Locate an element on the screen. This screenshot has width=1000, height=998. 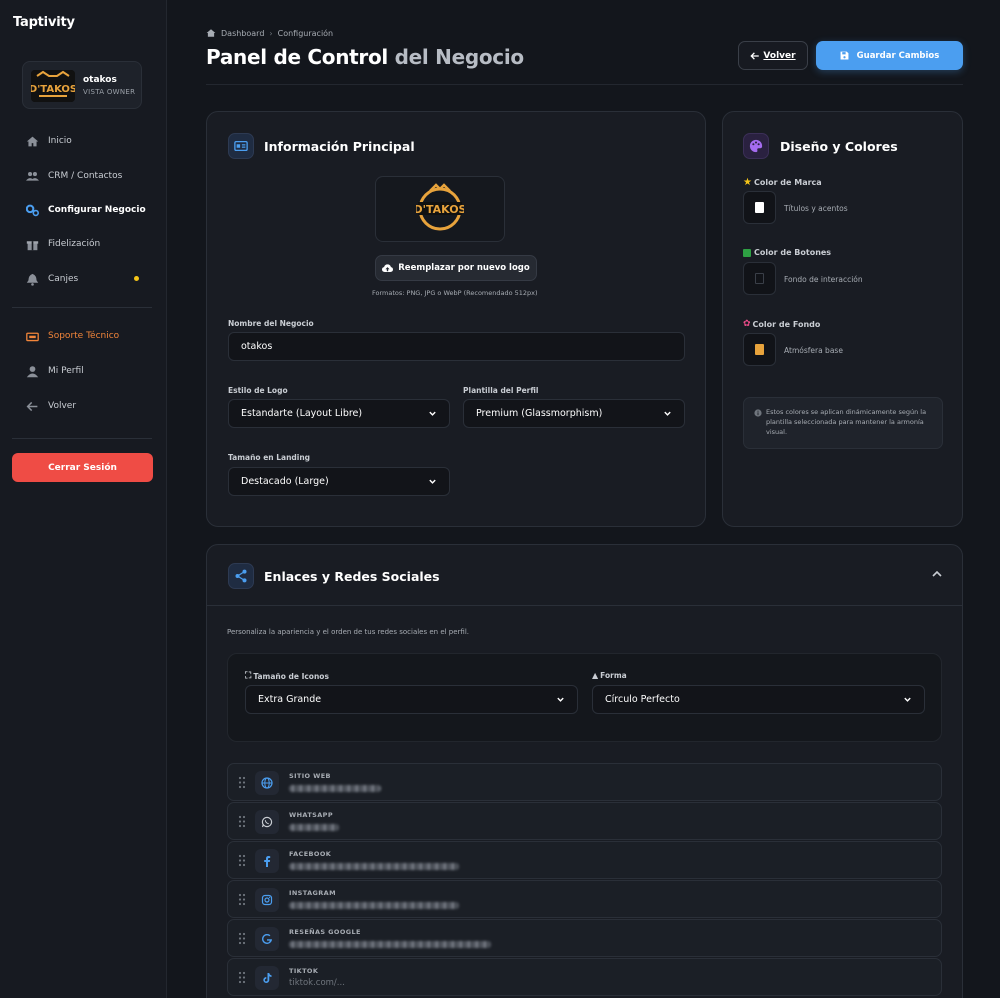
sidebar-item-canjes: Canjes is located at coordinates (51, 279).